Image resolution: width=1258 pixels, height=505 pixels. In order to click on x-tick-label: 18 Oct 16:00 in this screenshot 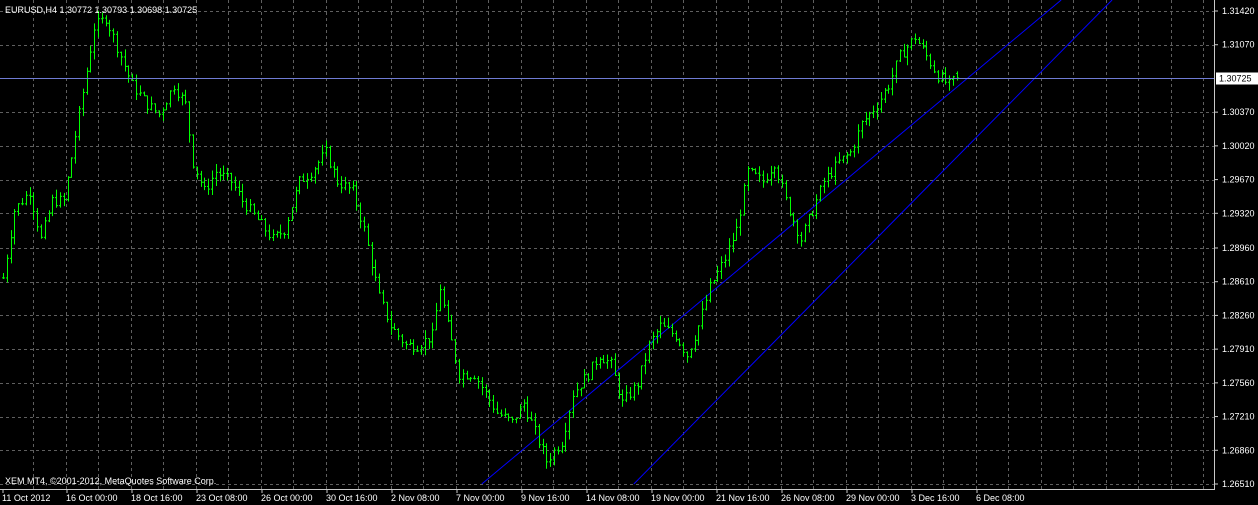, I will do `click(157, 498)`.